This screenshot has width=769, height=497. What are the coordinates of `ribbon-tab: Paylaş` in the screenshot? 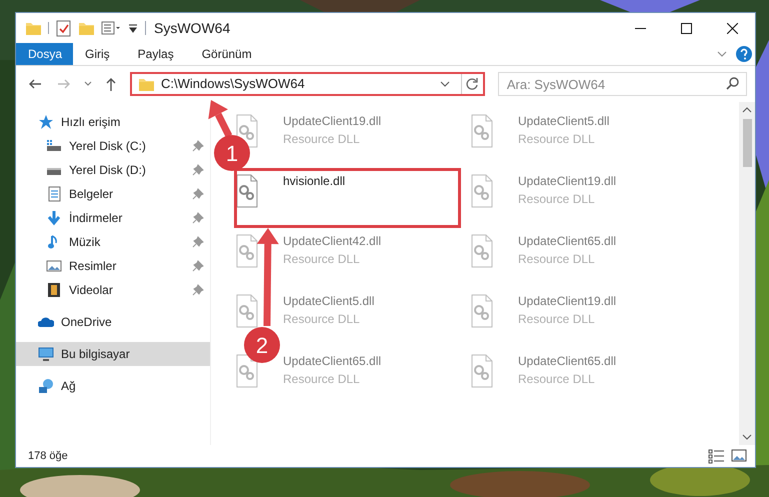 It's located at (156, 54).